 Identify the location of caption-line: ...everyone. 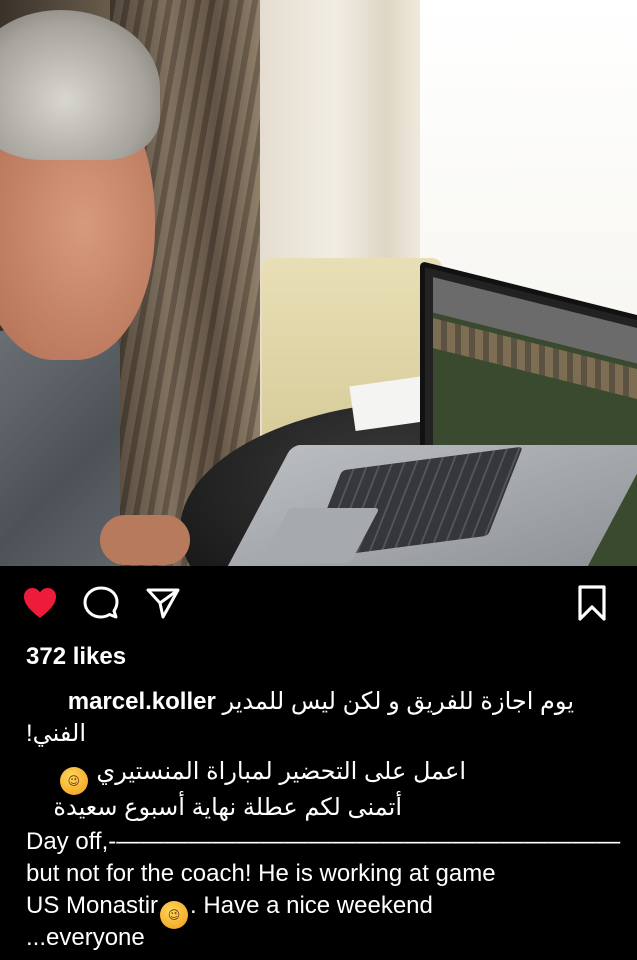
(316, 938).